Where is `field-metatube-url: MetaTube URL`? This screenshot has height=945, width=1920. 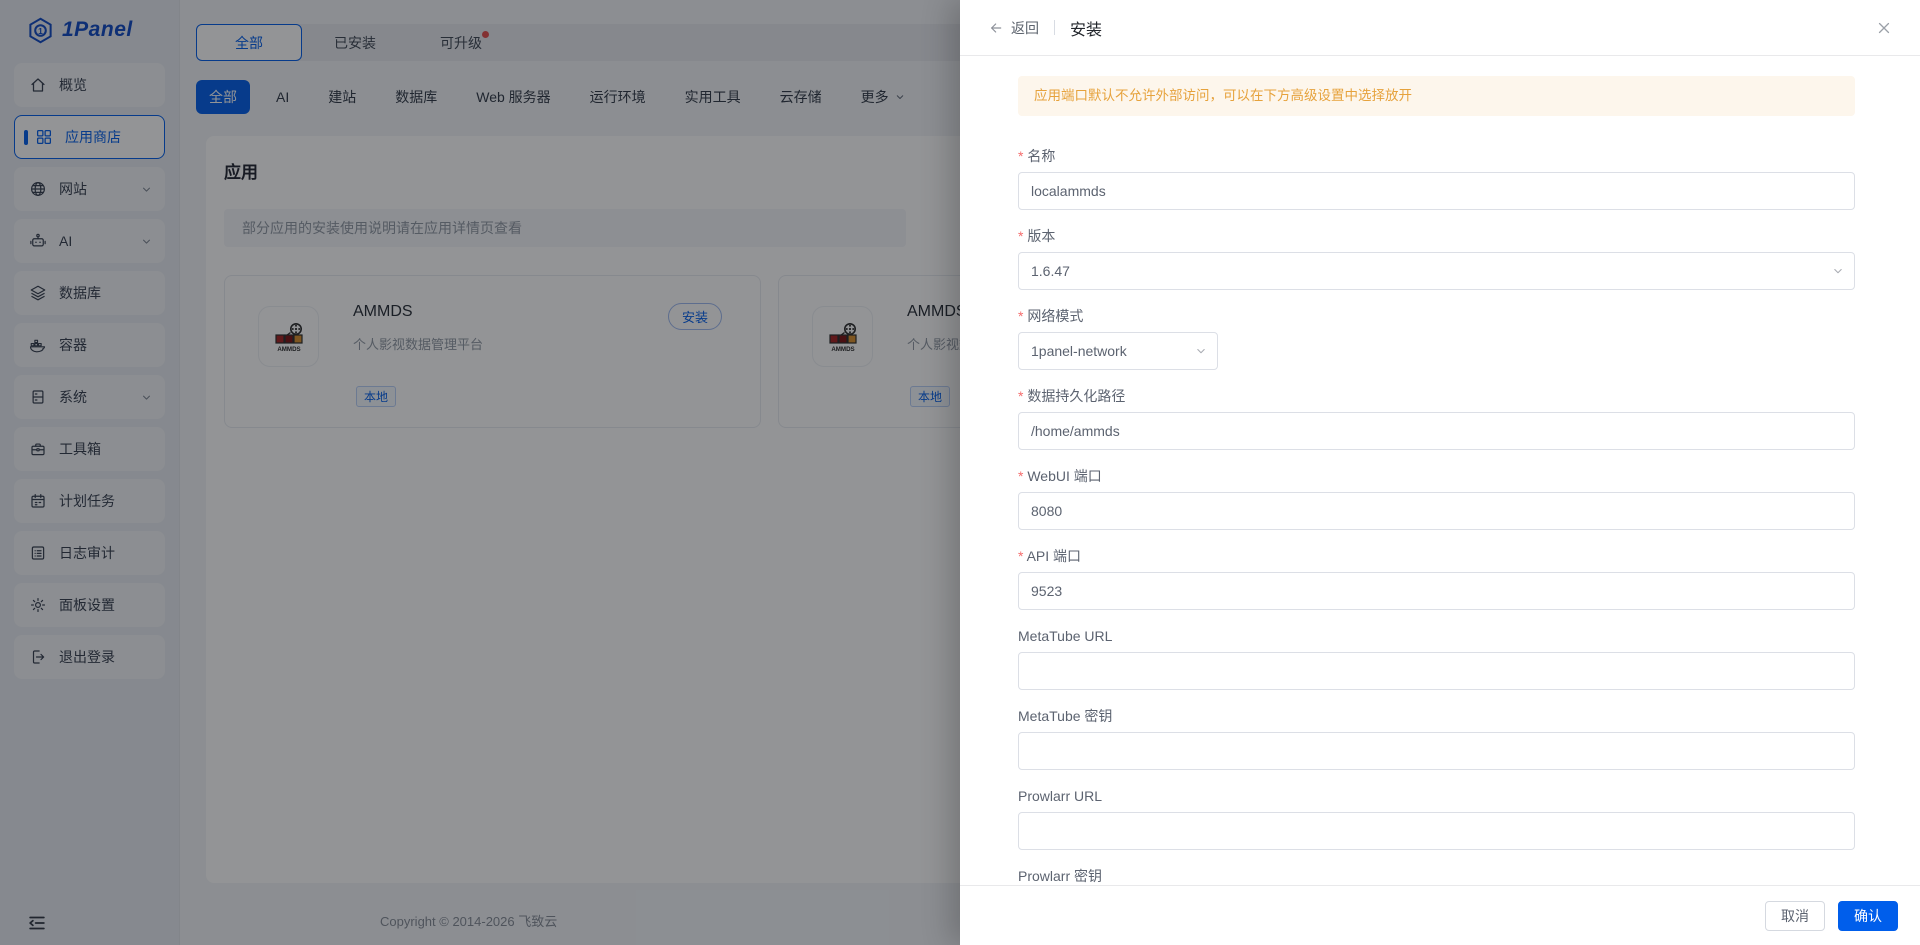 field-metatube-url: MetaTube URL is located at coordinates (1436, 658).